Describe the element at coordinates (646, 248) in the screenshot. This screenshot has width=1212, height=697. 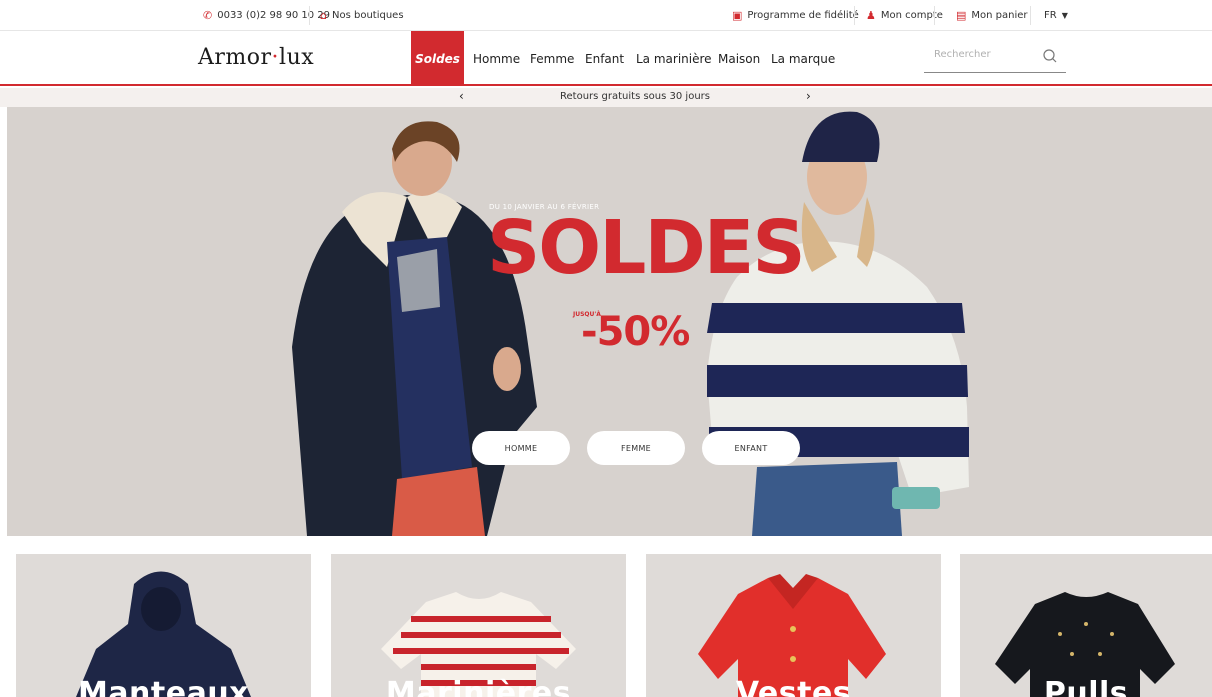
I see `hero-title: SOLDES` at that location.